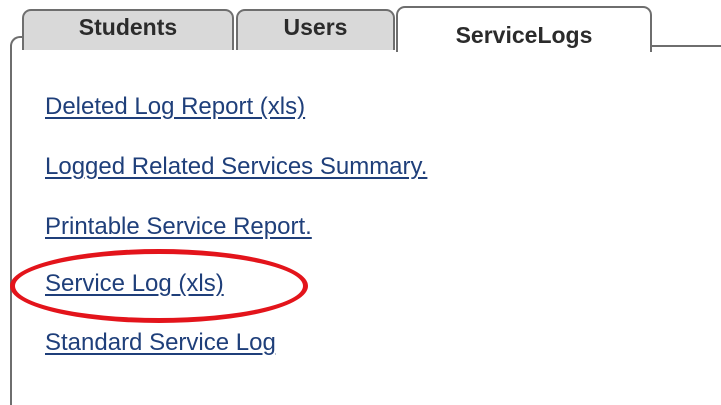 This screenshot has height=405, width=721. I want to click on deleted-log-report-link: Deleted Log Report (xls), so click(175, 107).